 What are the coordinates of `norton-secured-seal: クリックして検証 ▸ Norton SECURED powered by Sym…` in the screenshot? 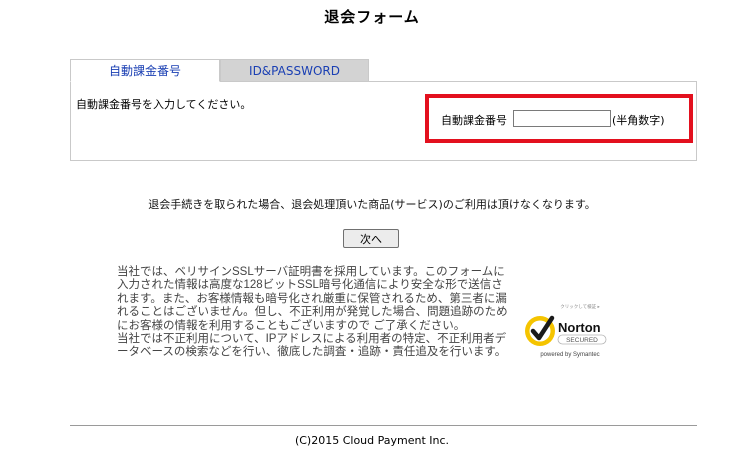 It's located at (570, 331).